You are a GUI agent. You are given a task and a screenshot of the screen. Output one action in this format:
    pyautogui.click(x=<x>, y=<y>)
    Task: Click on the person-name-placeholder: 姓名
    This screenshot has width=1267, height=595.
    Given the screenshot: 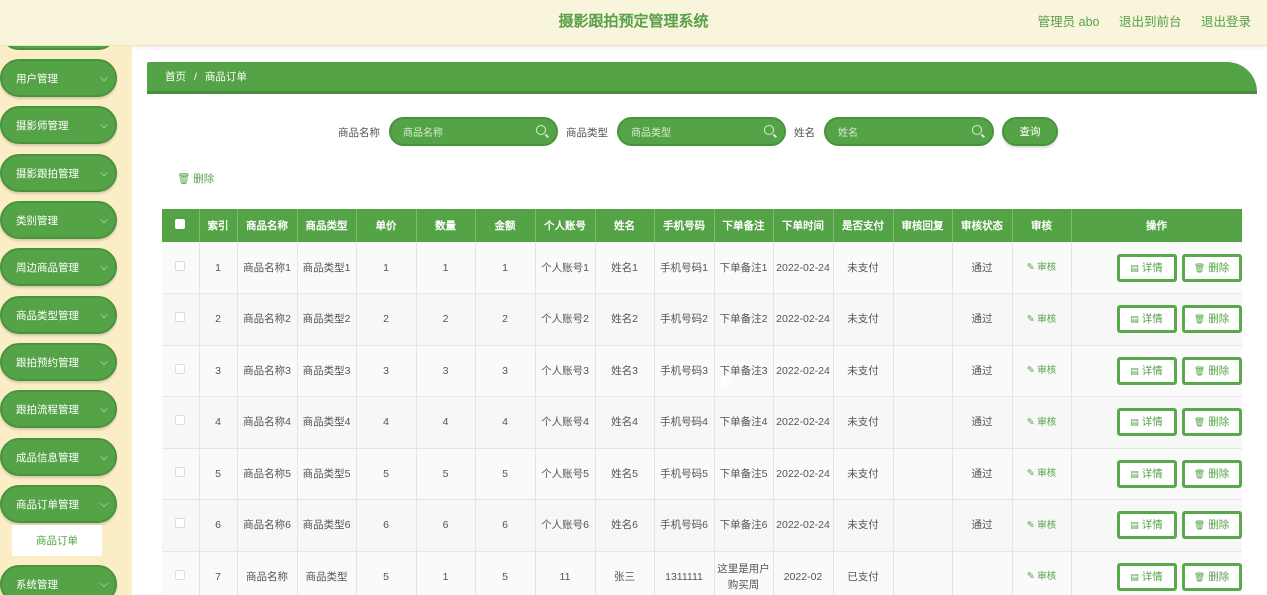 What is the action you would take?
    pyautogui.click(x=848, y=133)
    